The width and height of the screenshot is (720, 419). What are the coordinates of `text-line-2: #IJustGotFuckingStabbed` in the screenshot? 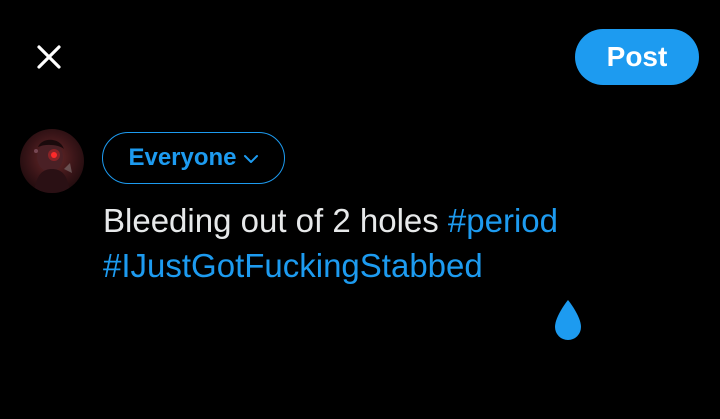 It's located at (398, 265).